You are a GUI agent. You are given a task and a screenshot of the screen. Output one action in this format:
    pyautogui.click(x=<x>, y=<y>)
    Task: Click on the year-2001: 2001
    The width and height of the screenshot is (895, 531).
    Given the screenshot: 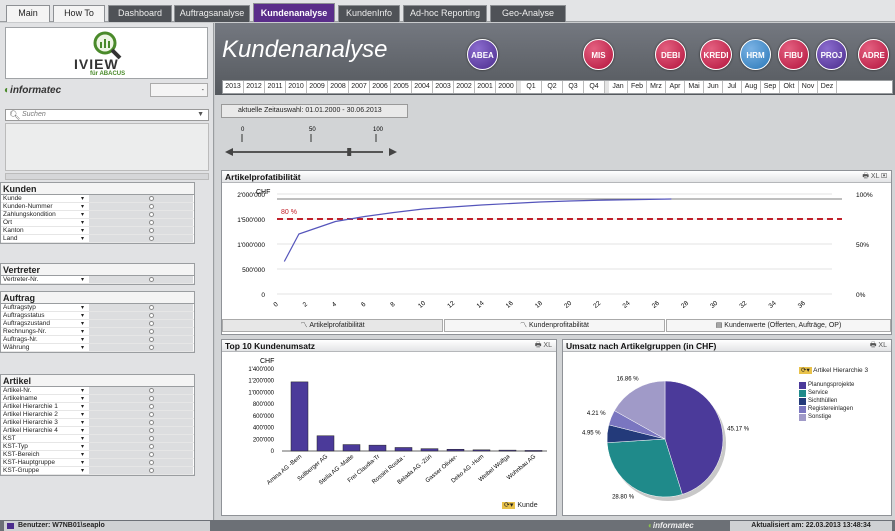 What is the action you would take?
    pyautogui.click(x=485, y=87)
    